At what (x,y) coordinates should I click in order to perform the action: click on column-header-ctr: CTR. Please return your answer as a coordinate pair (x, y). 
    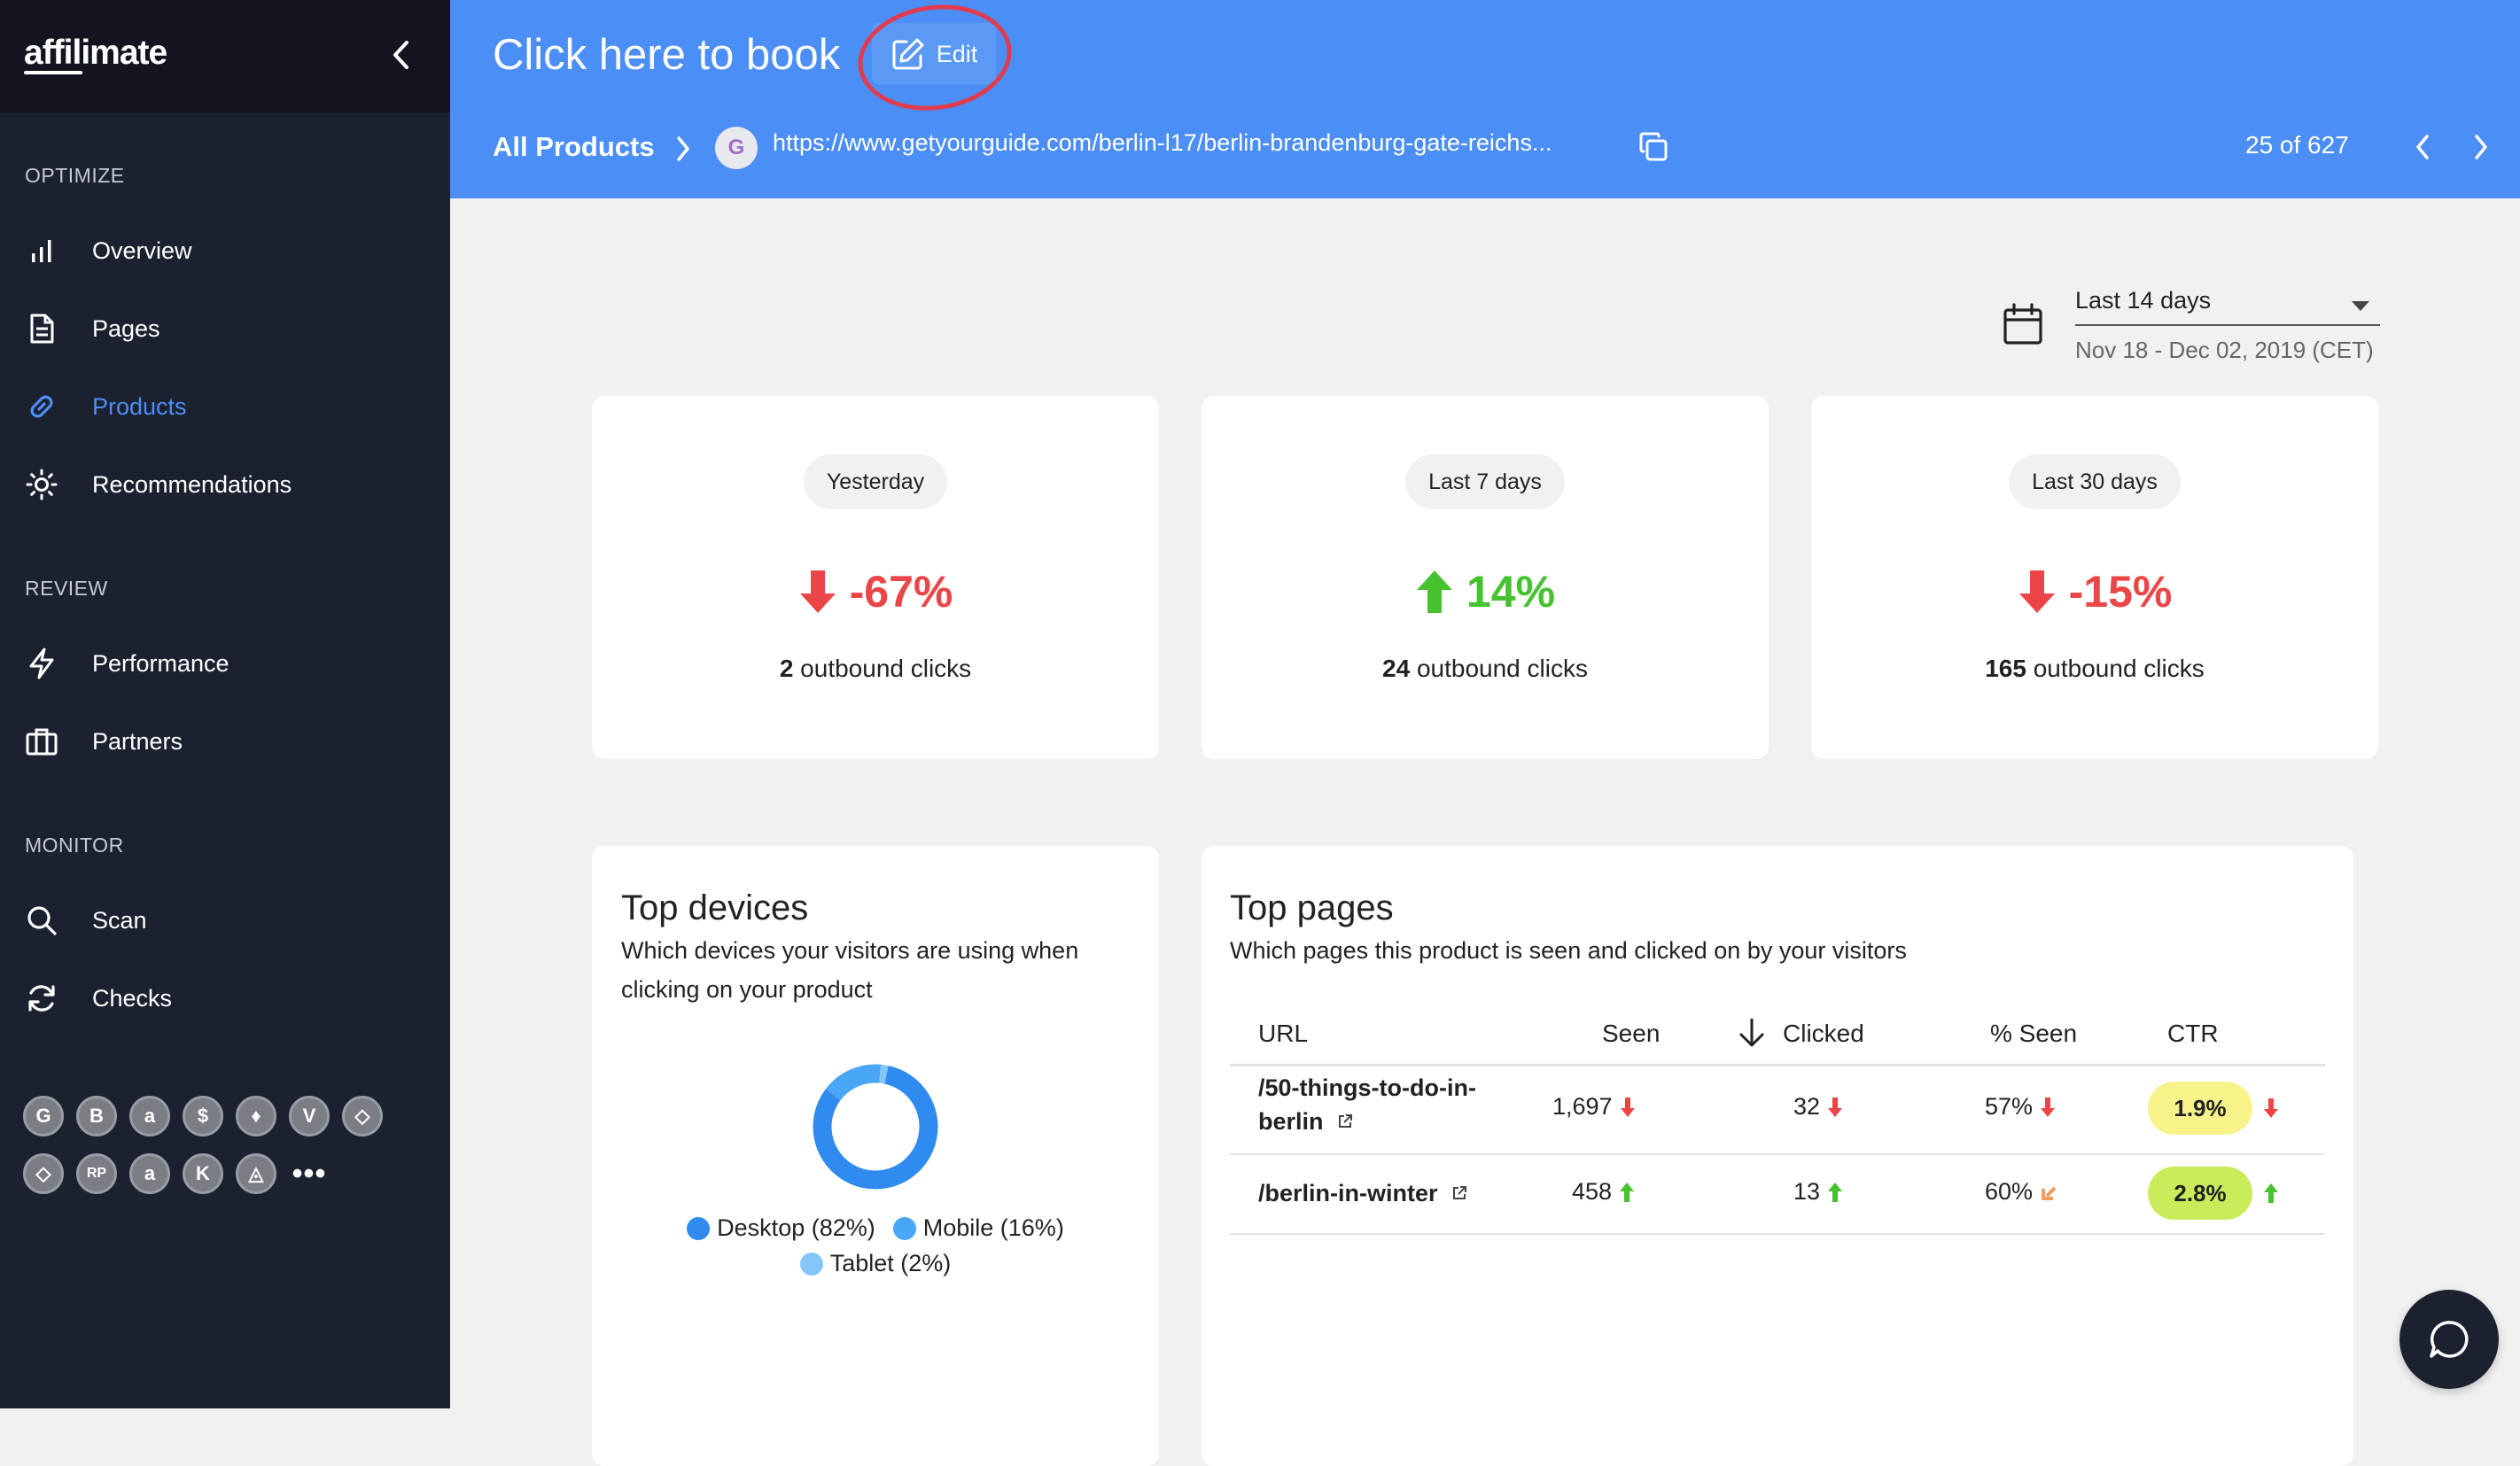
    Looking at the image, I should click on (2193, 1034).